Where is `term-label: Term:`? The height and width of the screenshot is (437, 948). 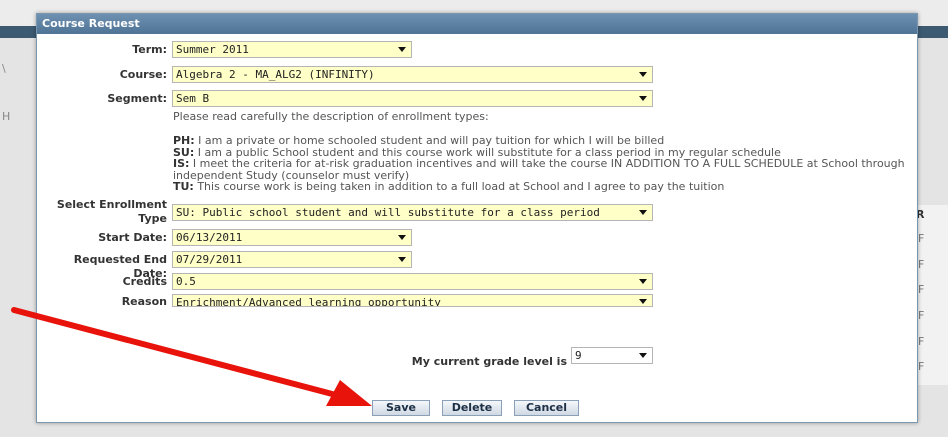
term-label: Term: is located at coordinates (149, 49).